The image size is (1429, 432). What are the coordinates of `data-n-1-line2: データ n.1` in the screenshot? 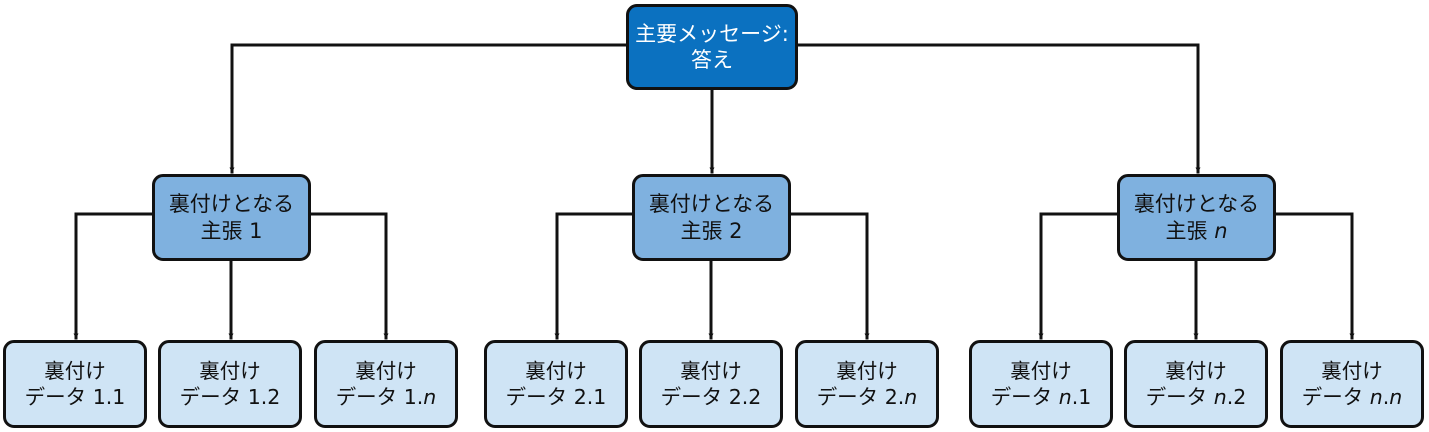 It's located at (1041, 397).